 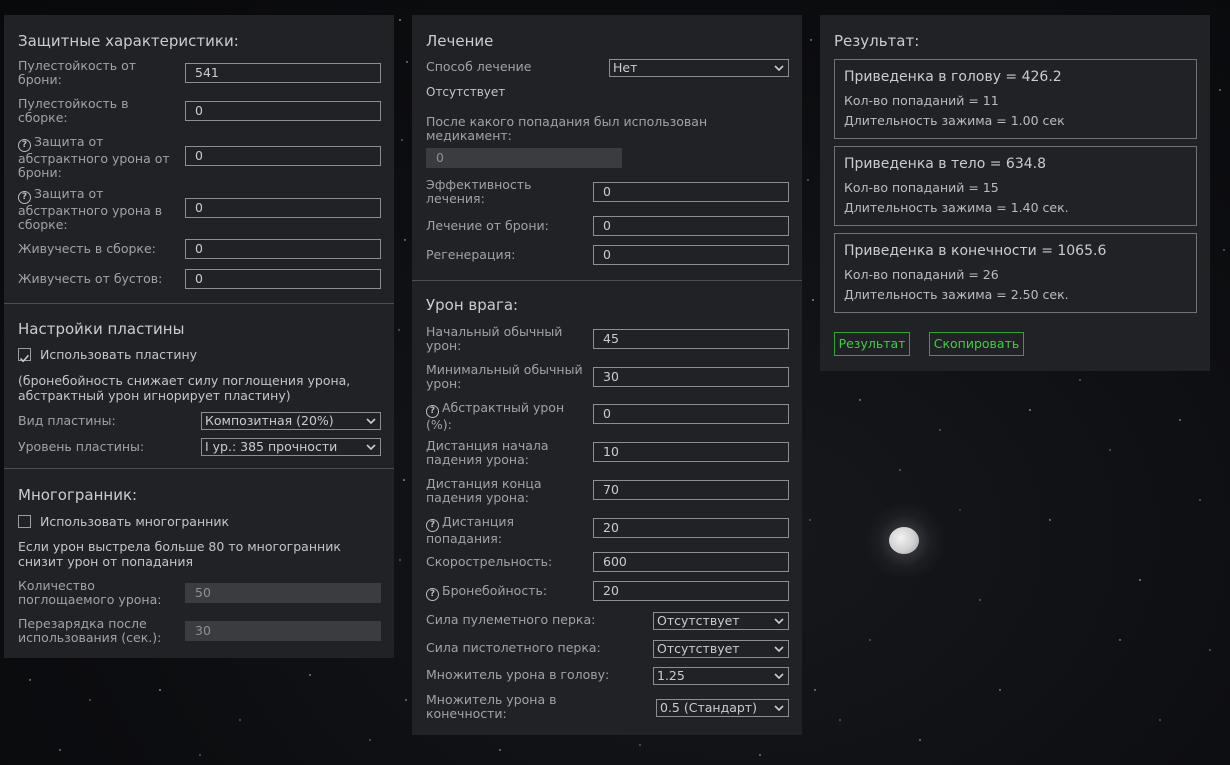 What do you see at coordinates (87, 248) in the screenshot?
I see `build-vitality-label: Живучесть в сборке:` at bounding box center [87, 248].